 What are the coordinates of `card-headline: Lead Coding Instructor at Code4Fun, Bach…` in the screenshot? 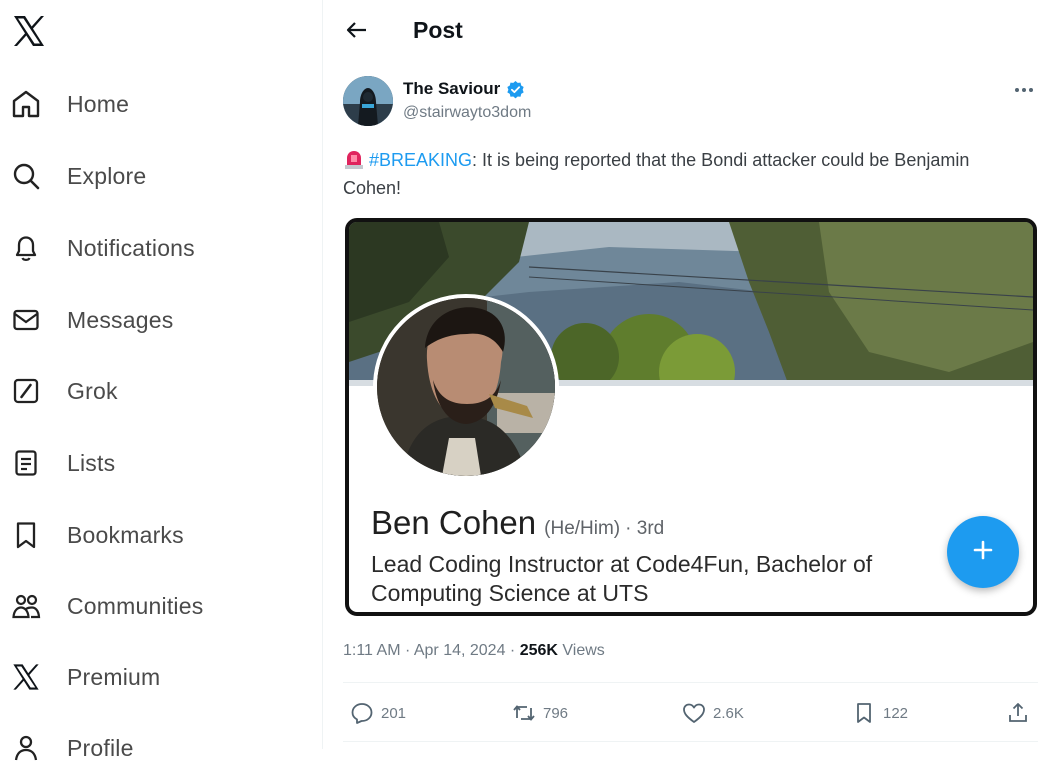 It's located at (622, 578).